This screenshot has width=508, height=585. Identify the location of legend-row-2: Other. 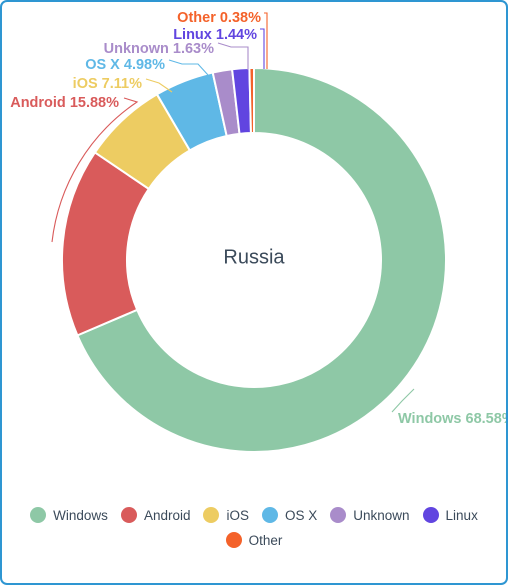
(254, 540).